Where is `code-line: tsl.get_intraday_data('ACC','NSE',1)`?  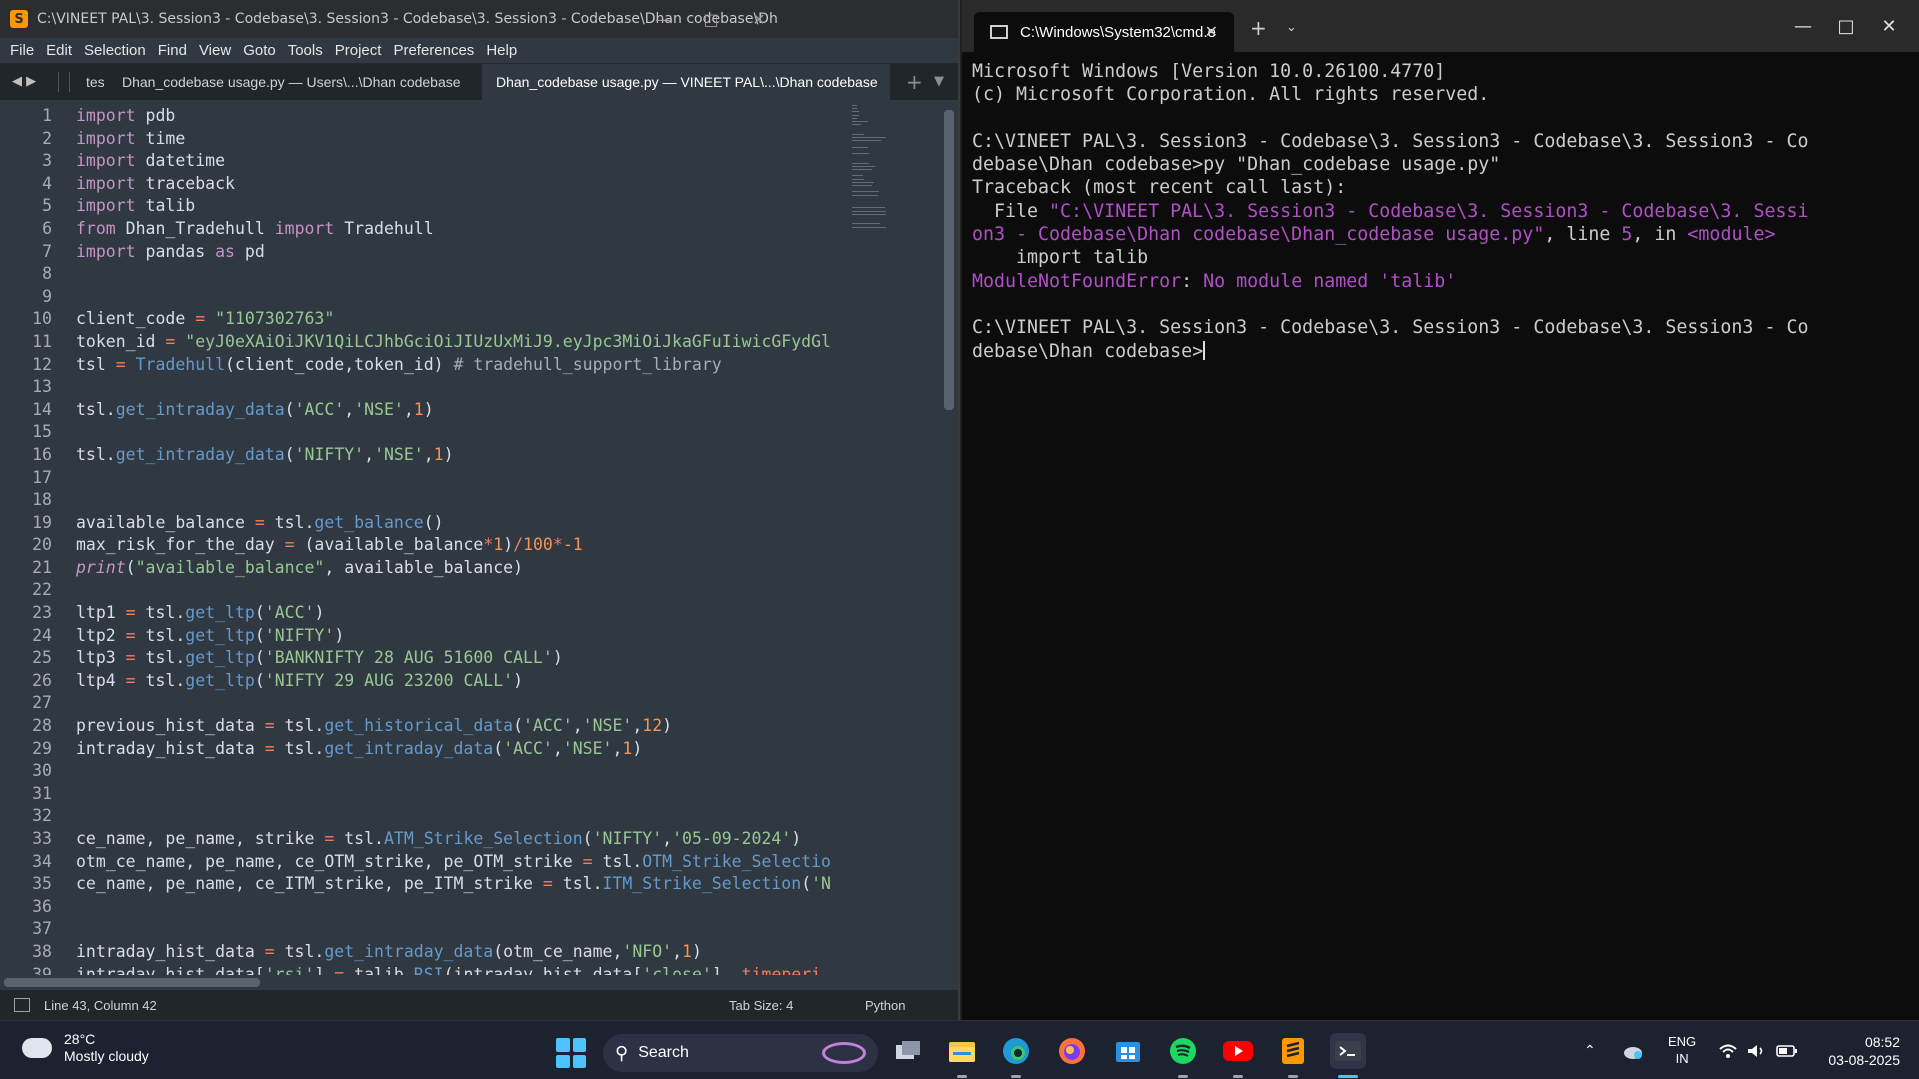 code-line: tsl.get_intraday_data('ACC','NSE',1) is located at coordinates (464, 410).